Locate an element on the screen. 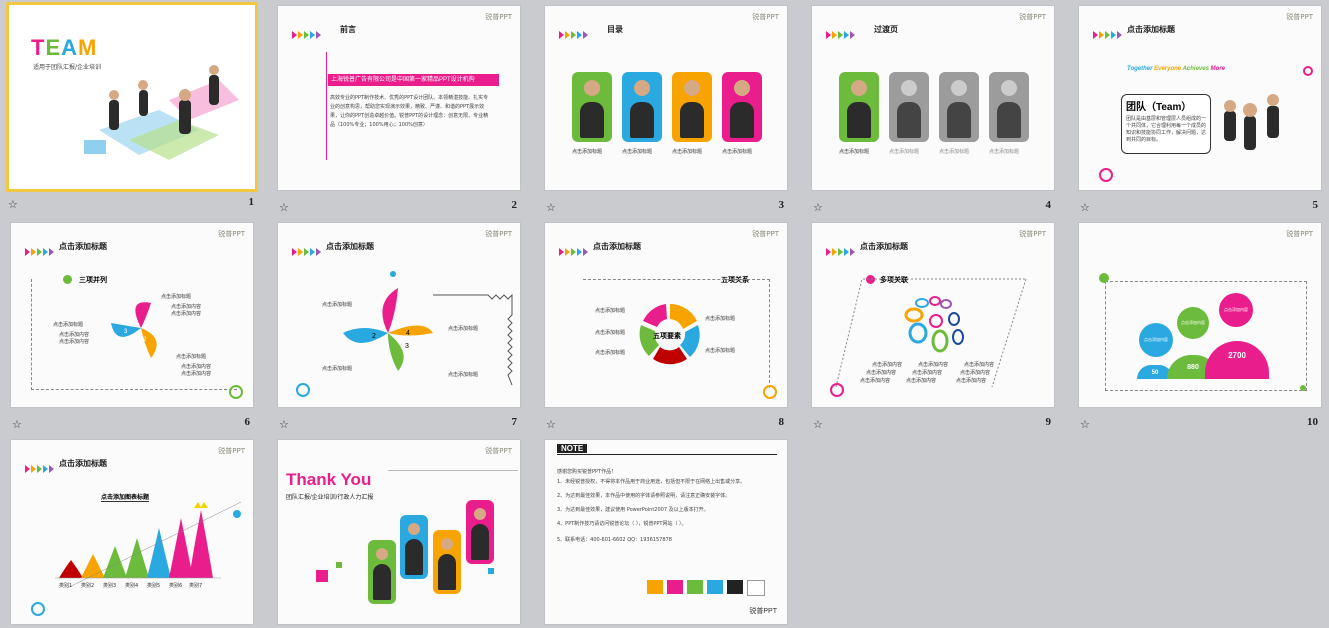 This screenshot has height=628, width=1329. slide-title: 目录 is located at coordinates (615, 29).